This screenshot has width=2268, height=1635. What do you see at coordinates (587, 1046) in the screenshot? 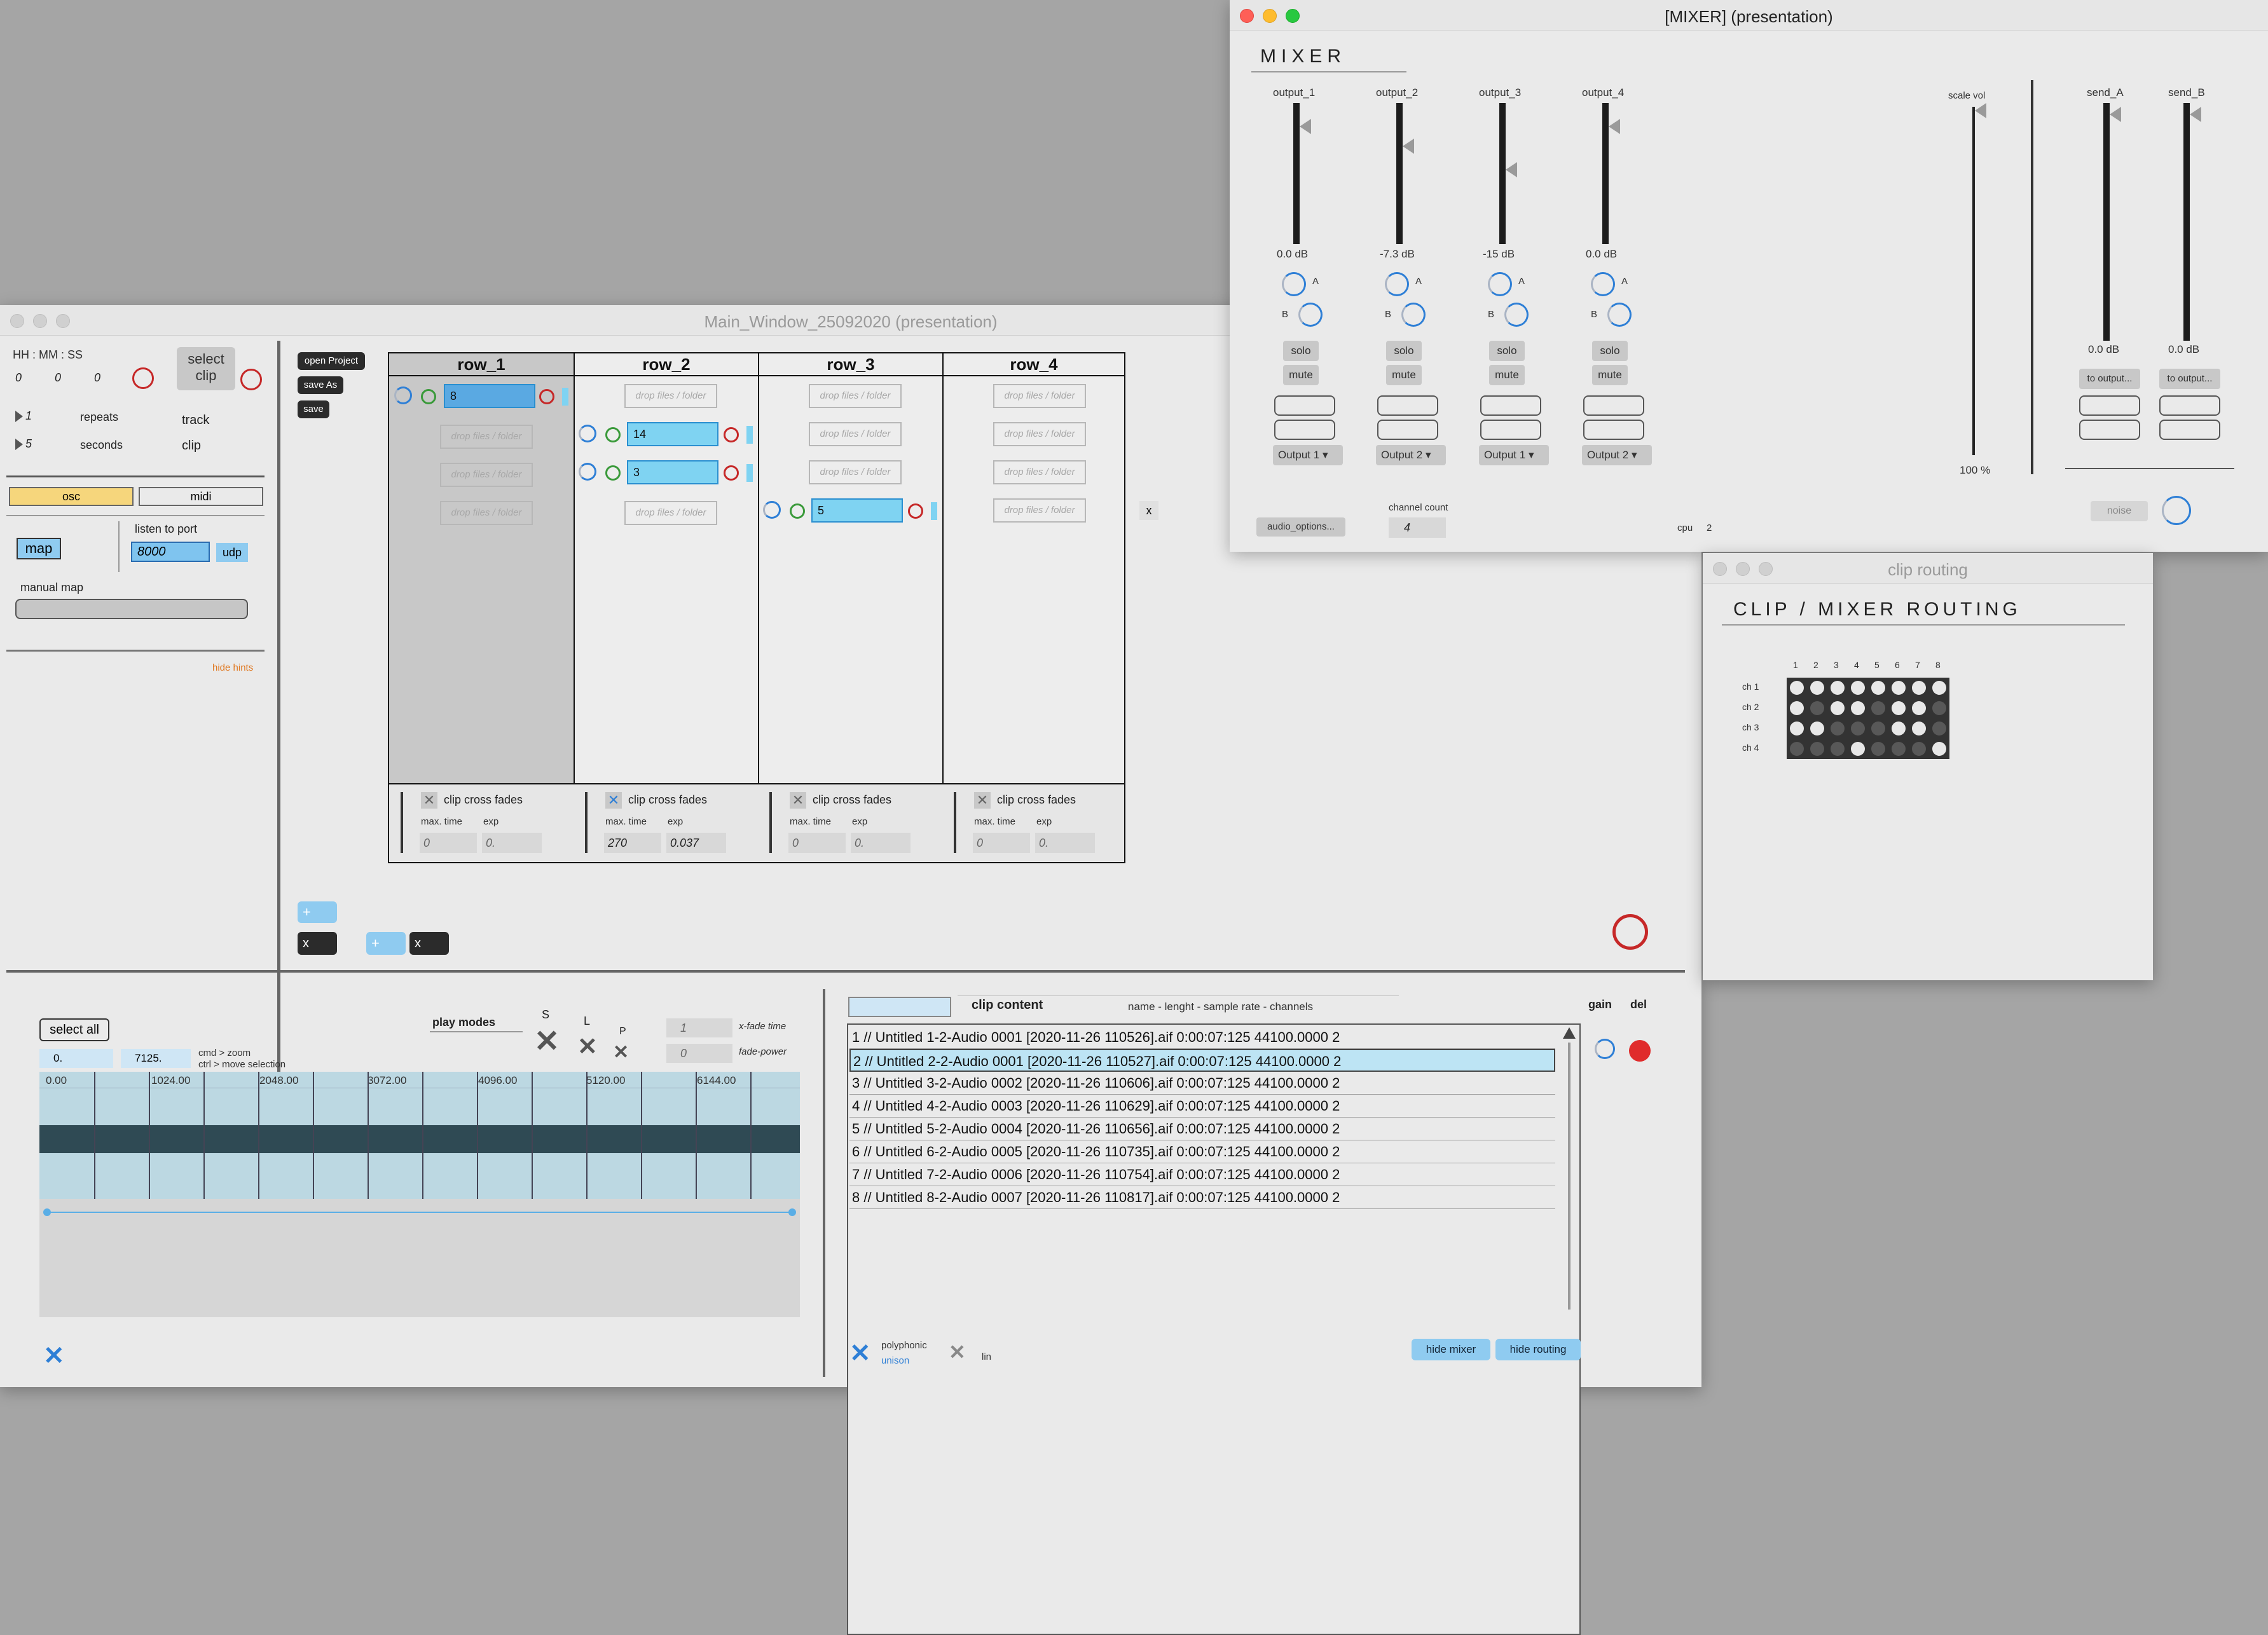
I see `mode-l-toggle-icon: ✕` at bounding box center [587, 1046].